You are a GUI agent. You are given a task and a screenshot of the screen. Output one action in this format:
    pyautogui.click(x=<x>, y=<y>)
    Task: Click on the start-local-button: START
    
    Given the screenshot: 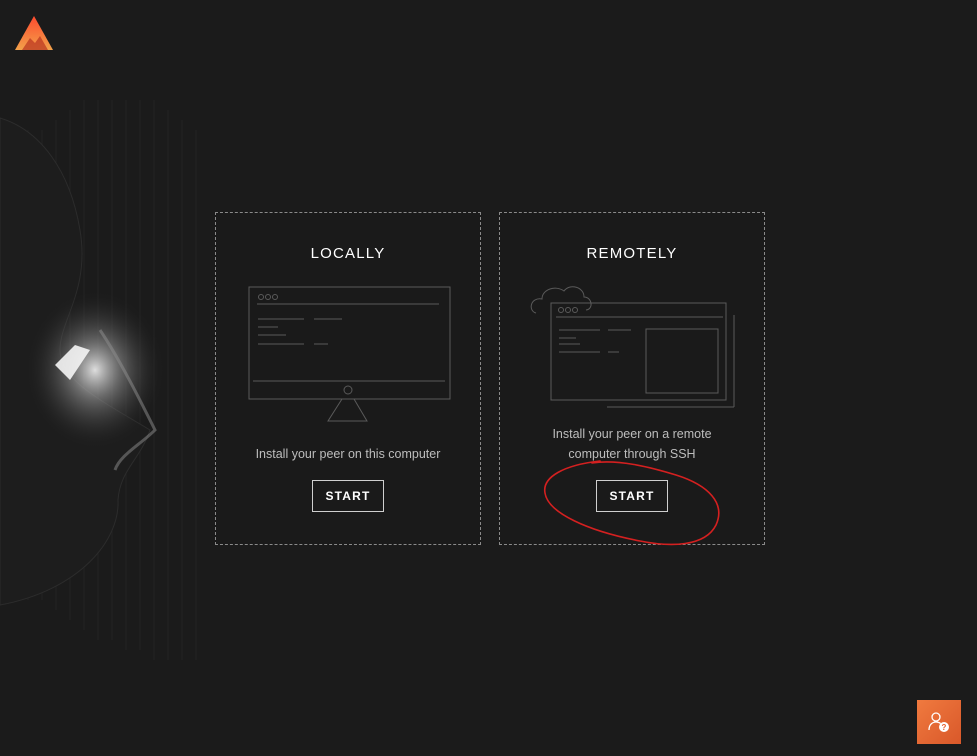 What is the action you would take?
    pyautogui.click(x=348, y=496)
    